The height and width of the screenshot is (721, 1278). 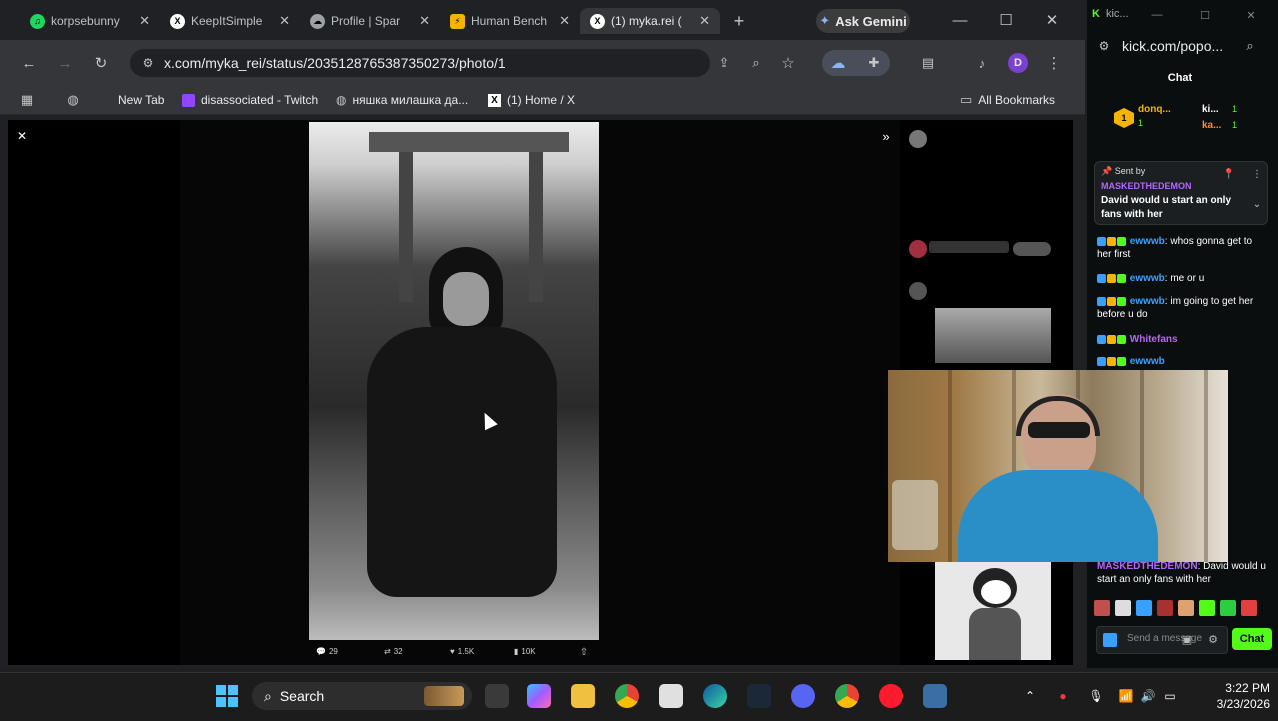 What do you see at coordinates (928, 63) in the screenshot?
I see `tab-search-icon: ▤` at bounding box center [928, 63].